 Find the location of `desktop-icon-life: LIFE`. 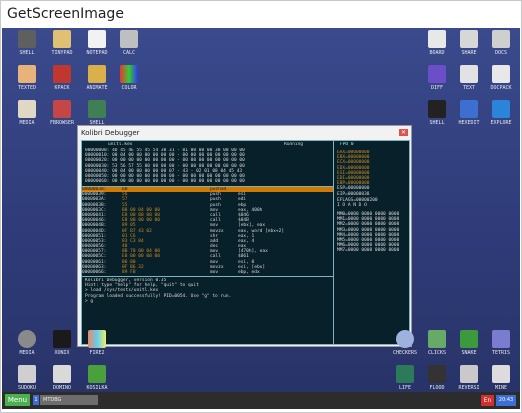

desktop-icon-life: LIFE is located at coordinates (405, 378).